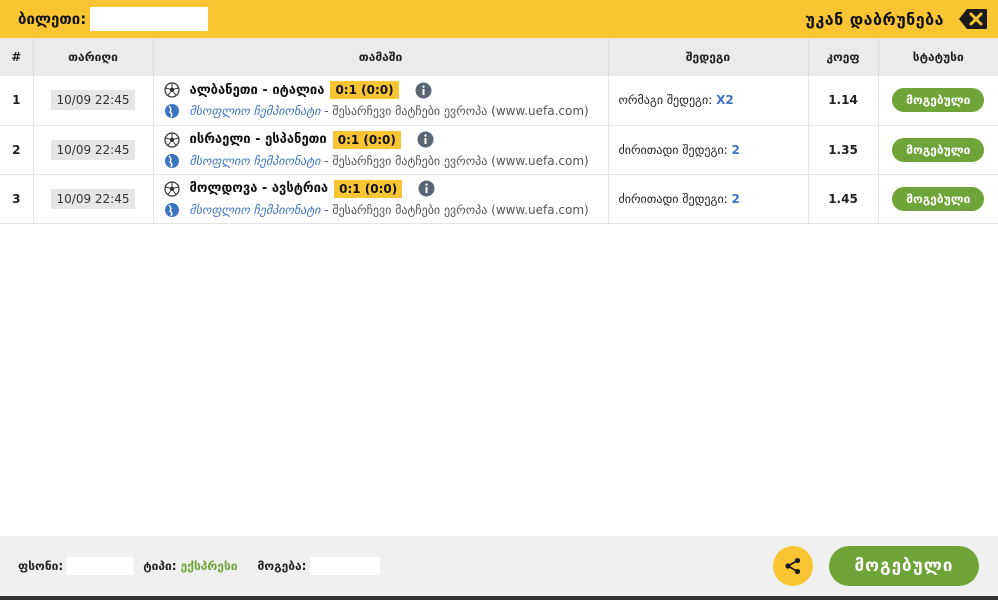 The width and height of the screenshot is (998, 600). Describe the element at coordinates (904, 566) in the screenshot. I see `ticket-result-button: მოგებული` at that location.